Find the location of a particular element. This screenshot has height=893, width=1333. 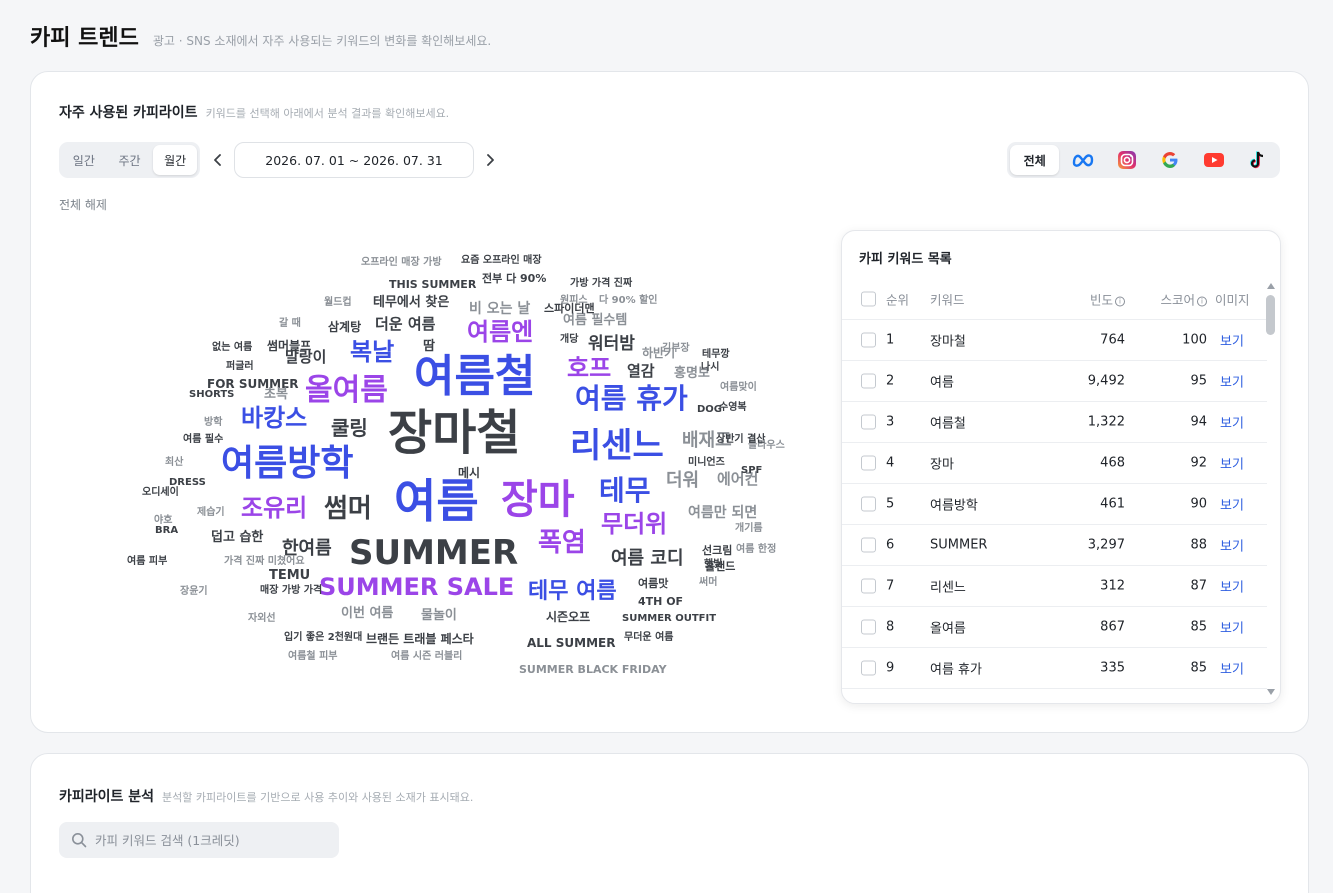

cloud-keyword: 여름 필수템 is located at coordinates (595, 320).